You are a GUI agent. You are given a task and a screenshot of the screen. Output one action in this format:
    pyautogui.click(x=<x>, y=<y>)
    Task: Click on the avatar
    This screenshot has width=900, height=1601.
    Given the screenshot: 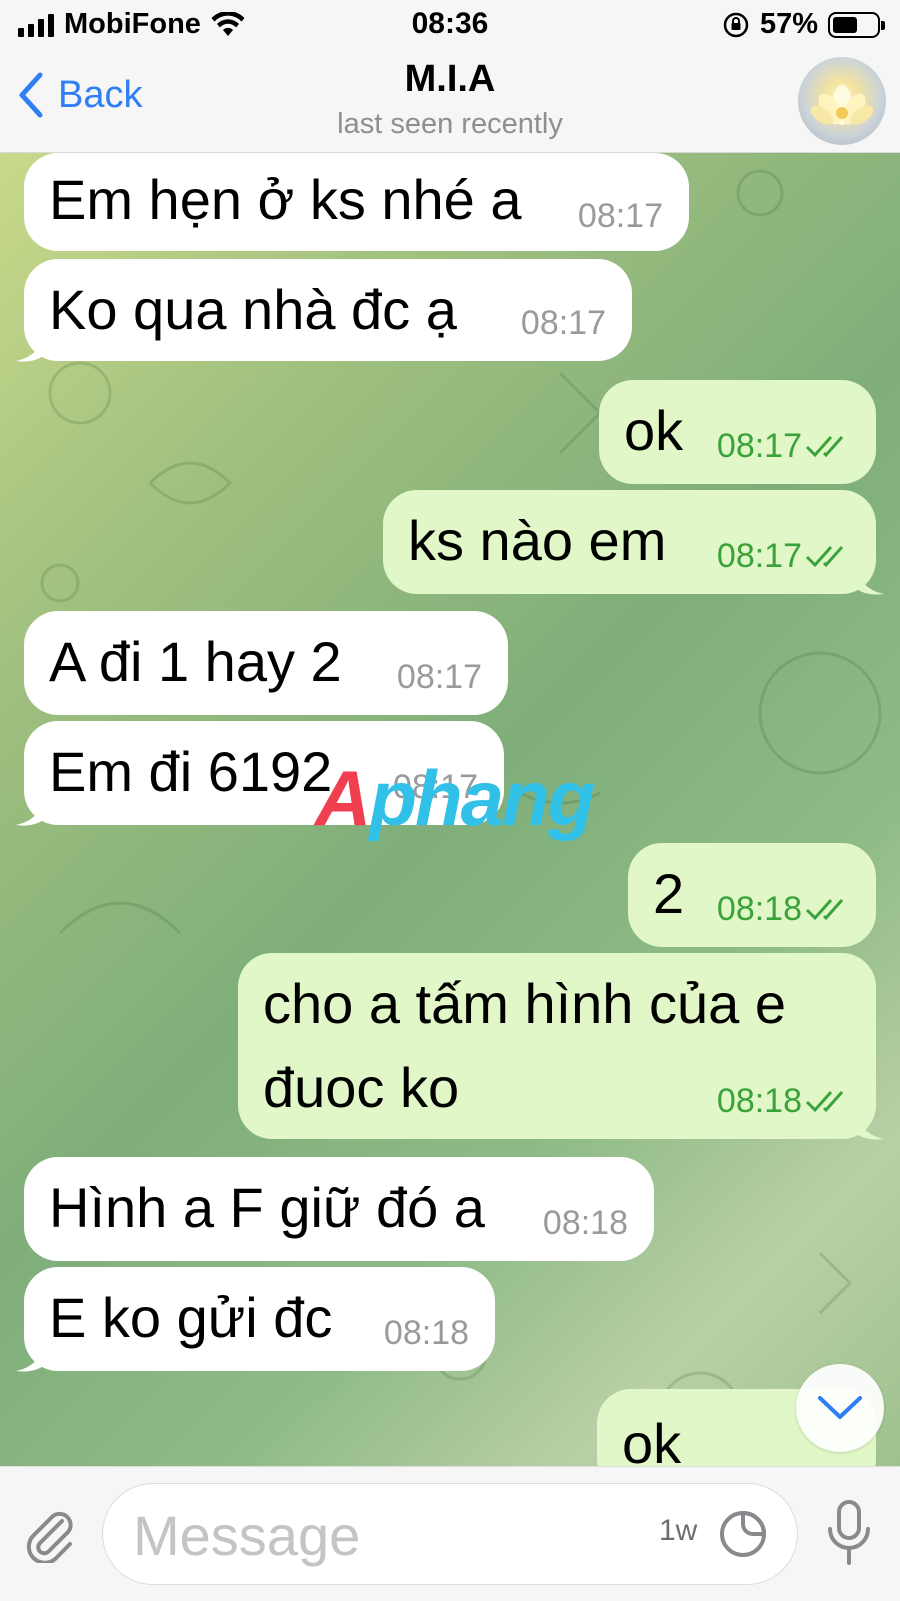 What is the action you would take?
    pyautogui.click(x=842, y=101)
    